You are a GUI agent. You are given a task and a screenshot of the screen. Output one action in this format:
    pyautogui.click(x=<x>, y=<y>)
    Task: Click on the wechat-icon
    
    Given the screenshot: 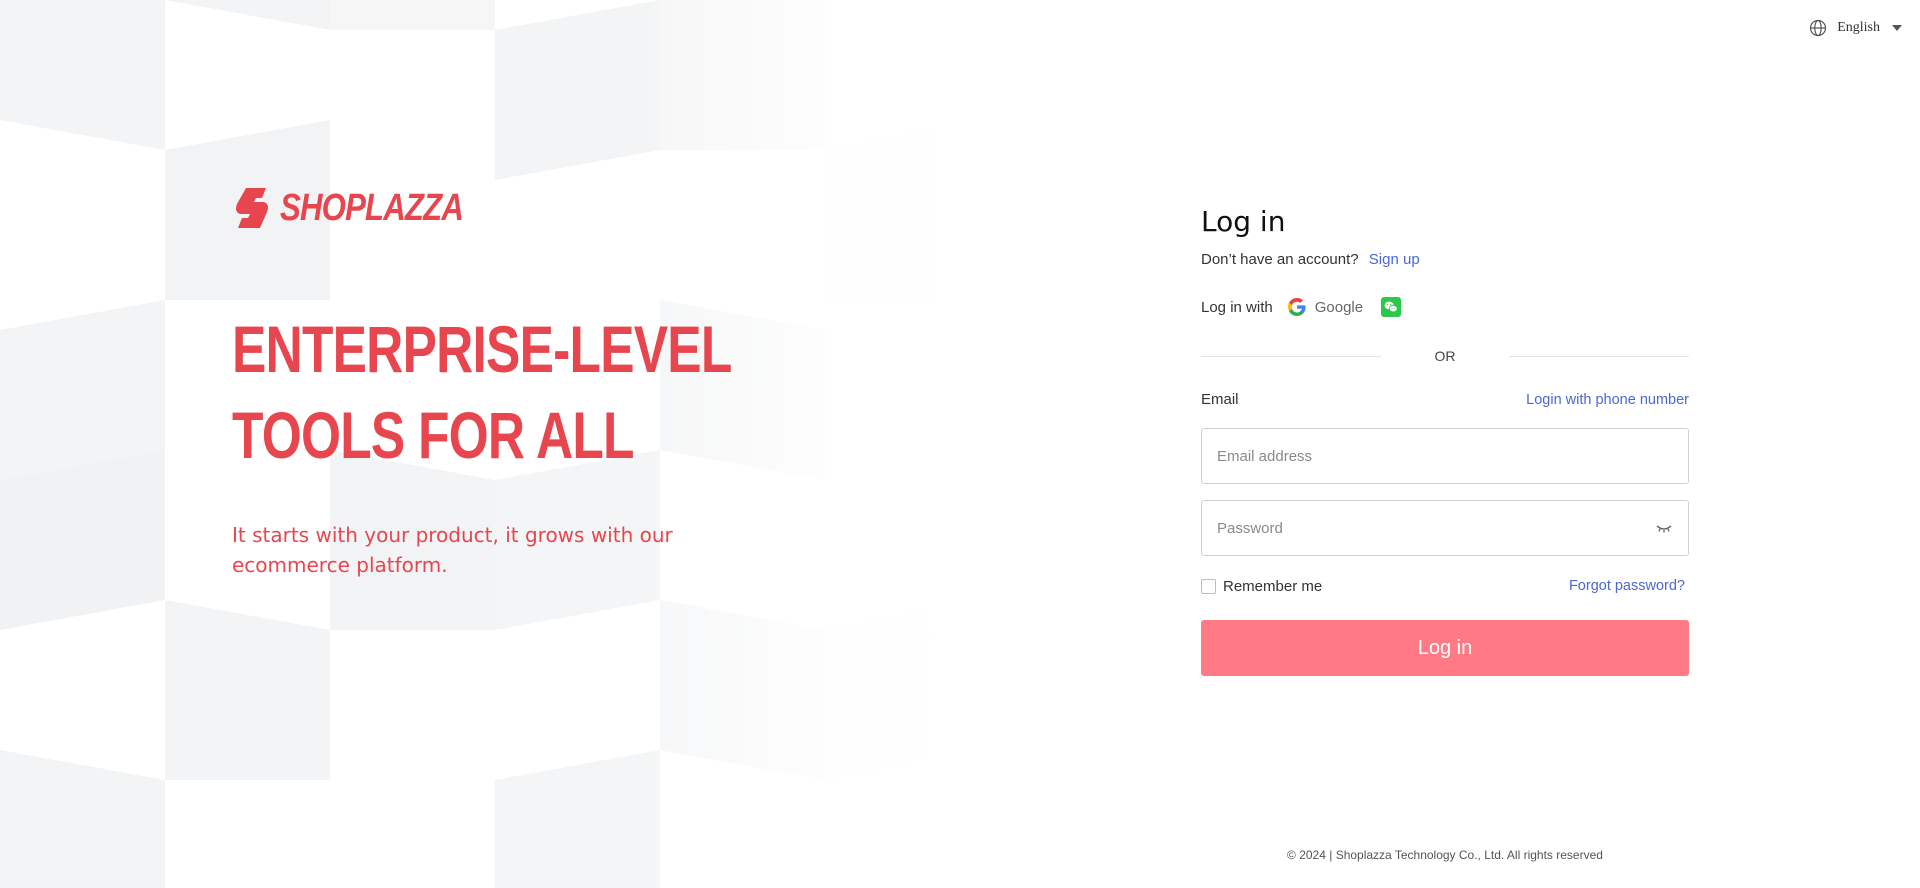 What is the action you would take?
    pyautogui.click(x=1391, y=307)
    